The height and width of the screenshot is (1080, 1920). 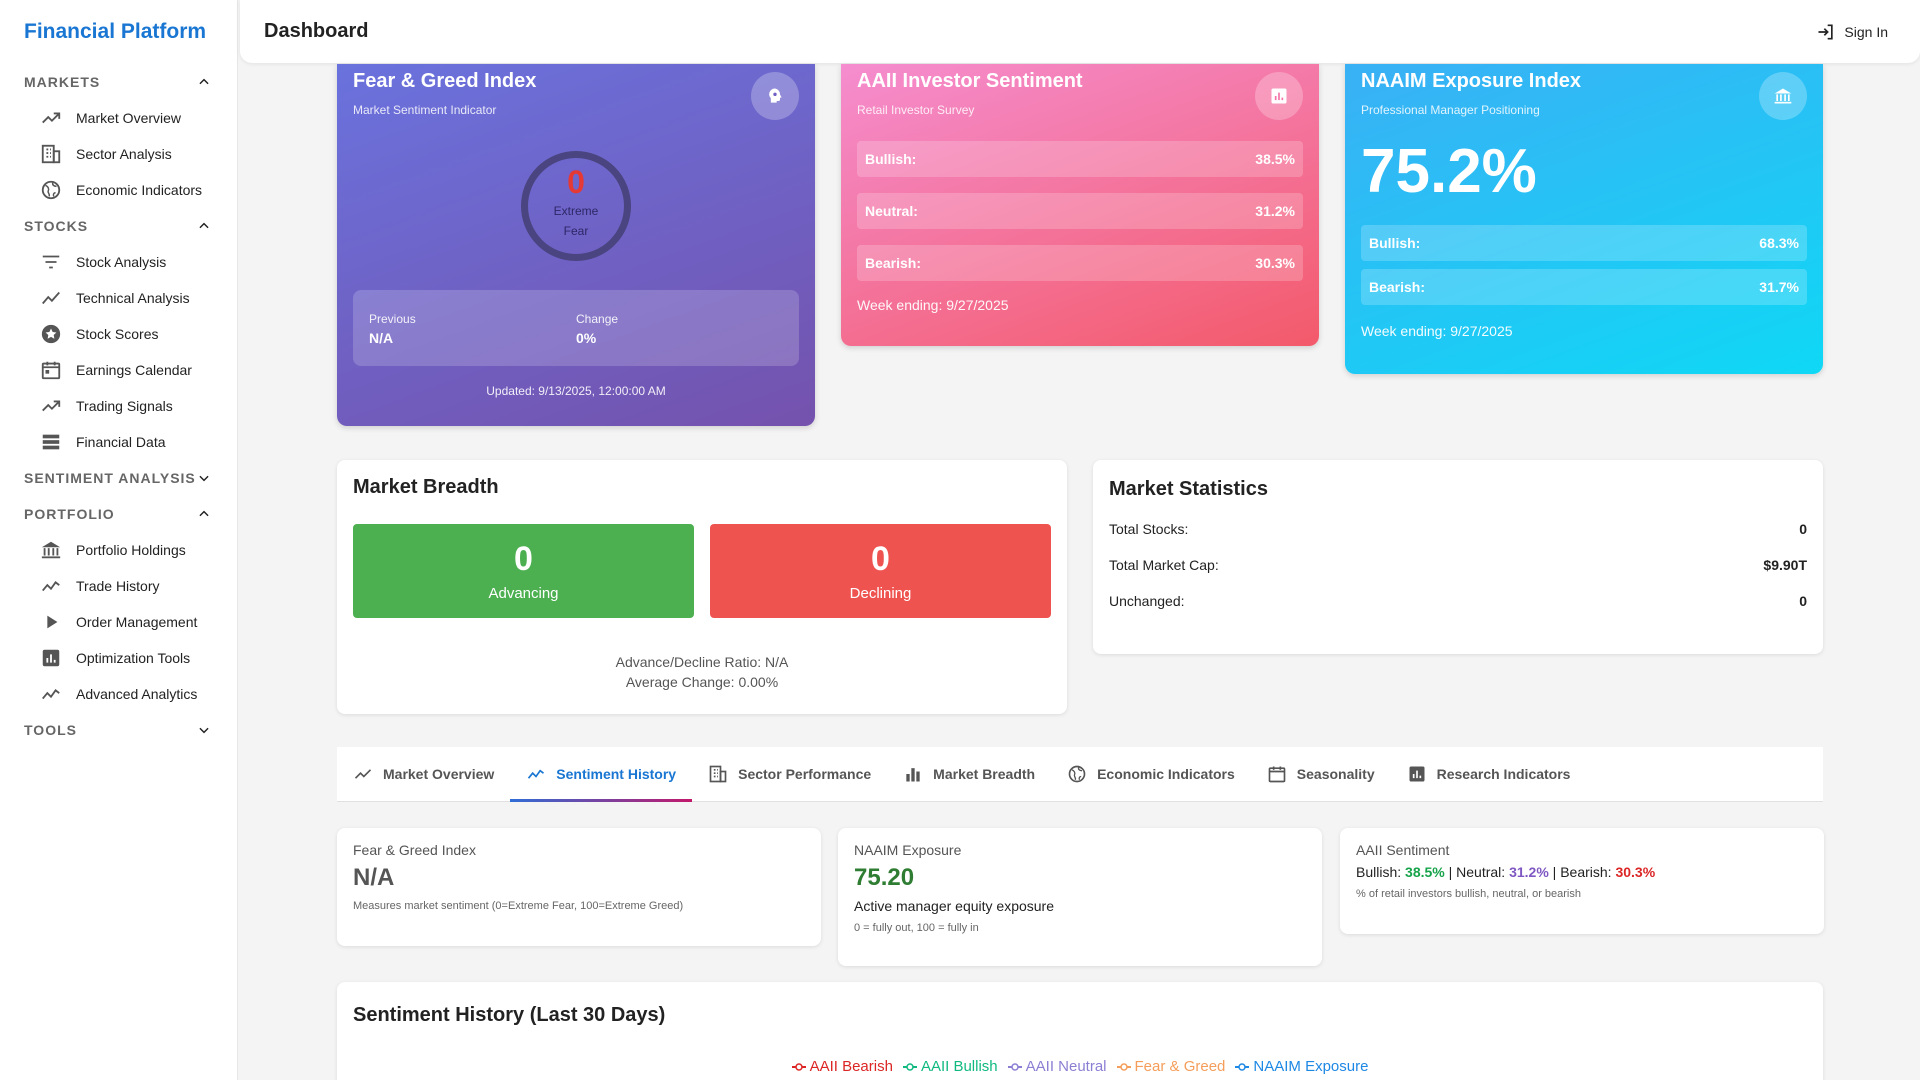 I want to click on tab-seasonality: Seasonality, so click(x=1321, y=774).